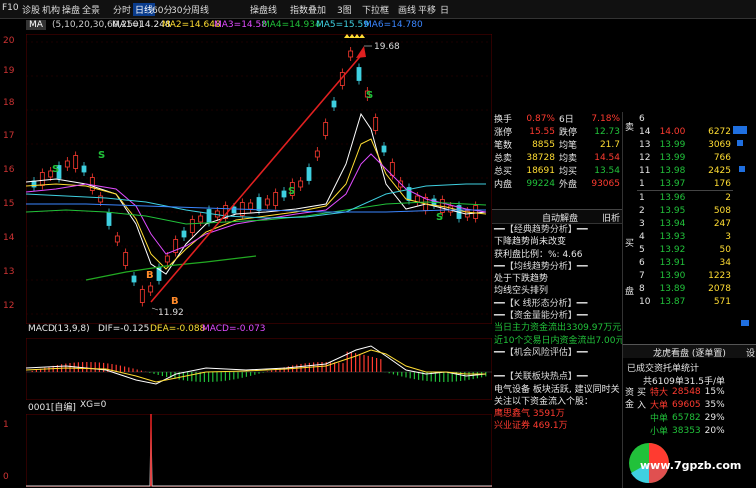  Describe the element at coordinates (685, 144) in the screenshot. I see `orderbook-row: 13 13.99 3069` at that location.